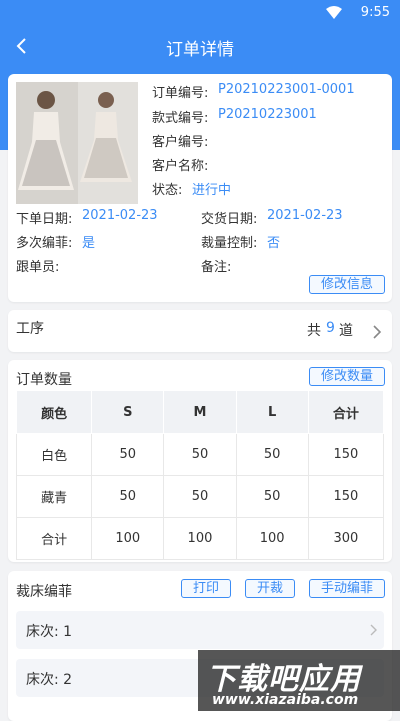 Image resolution: width=400 pixels, height=721 pixels. Describe the element at coordinates (346, 538) in the screenshot. I see `table-cell: 300` at that location.